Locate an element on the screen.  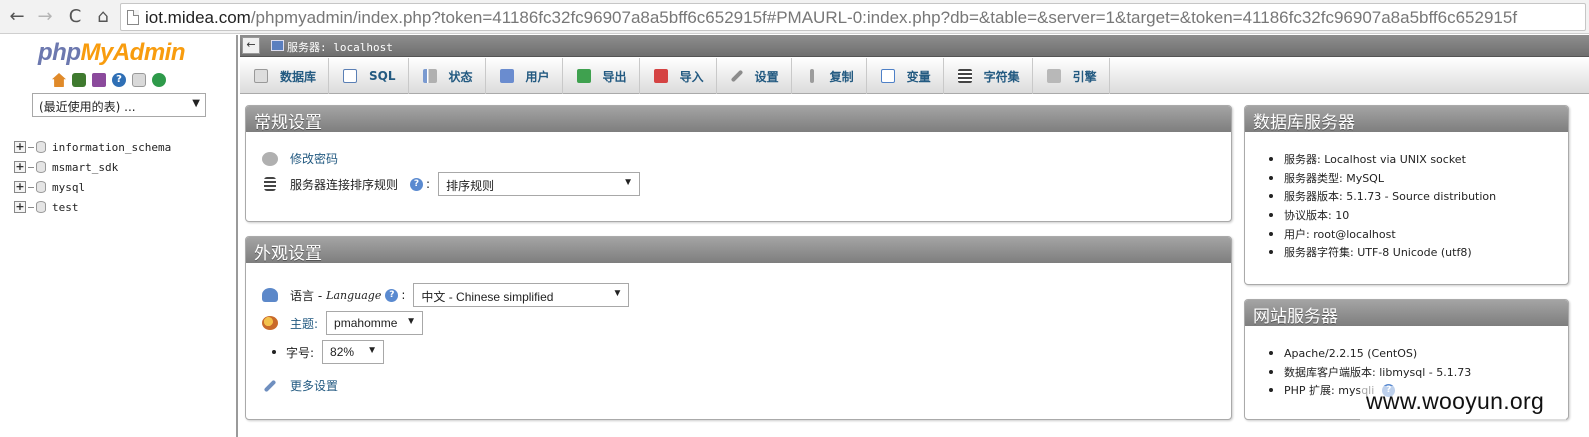
theme-label: 主题: is located at coordinates (304, 323).